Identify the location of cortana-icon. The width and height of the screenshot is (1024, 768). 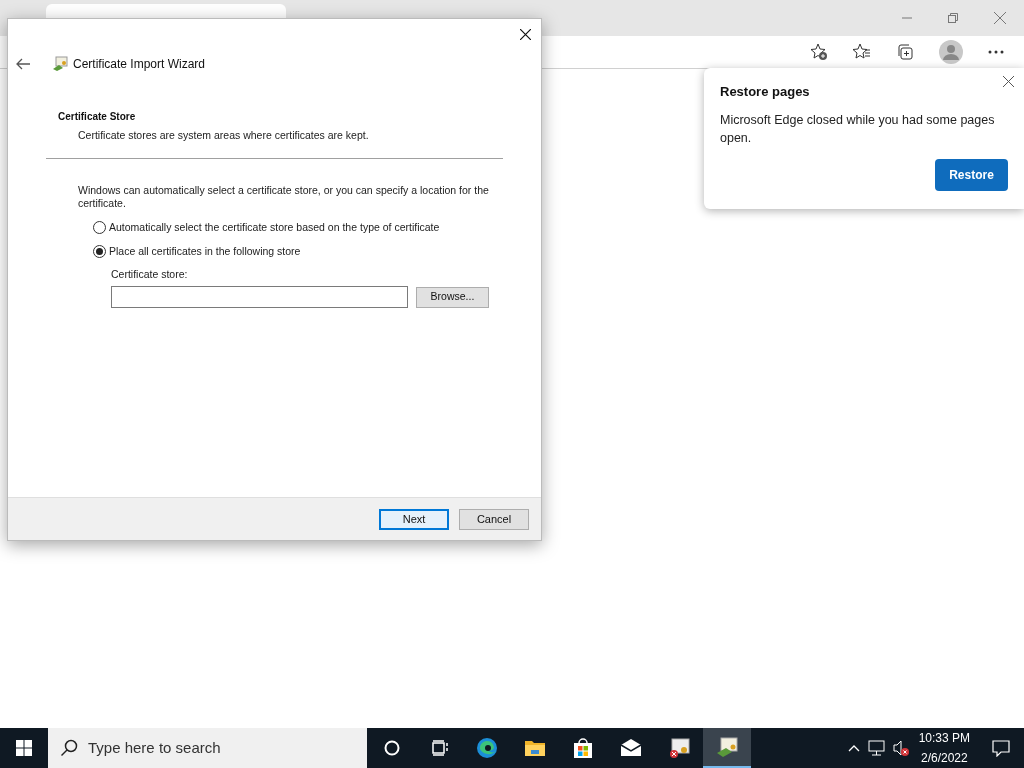
(392, 748).